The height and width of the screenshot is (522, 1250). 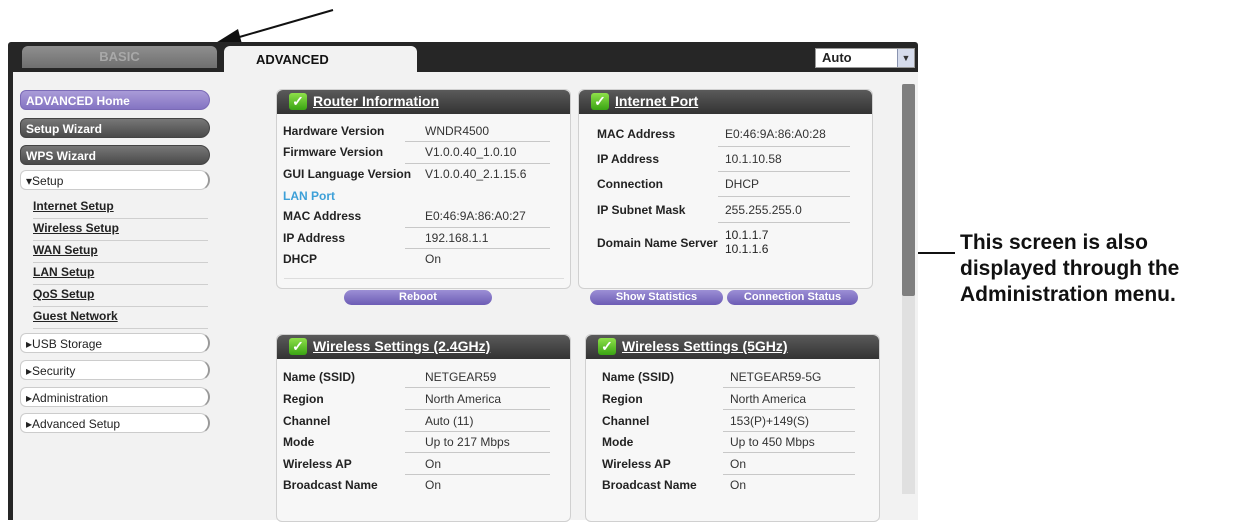 I want to click on submenu-wireless-setup: Wireless Setup, so click(x=120, y=230).